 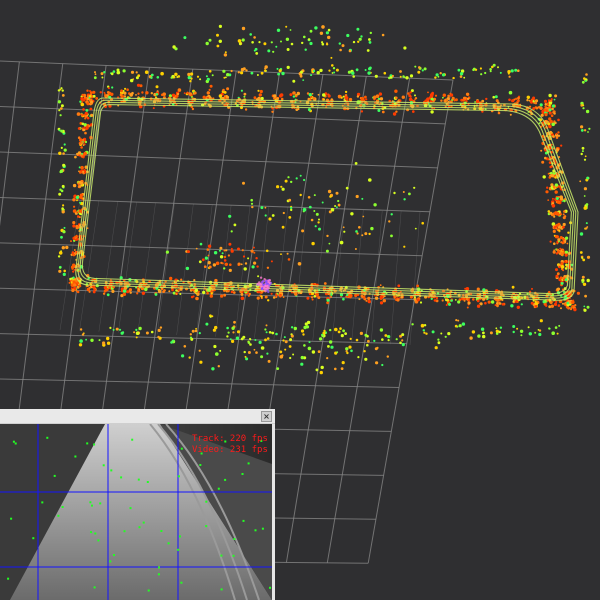 I want to click on camera-window: × Track: 220 fps Video: 231 fps, so click(x=137, y=504).